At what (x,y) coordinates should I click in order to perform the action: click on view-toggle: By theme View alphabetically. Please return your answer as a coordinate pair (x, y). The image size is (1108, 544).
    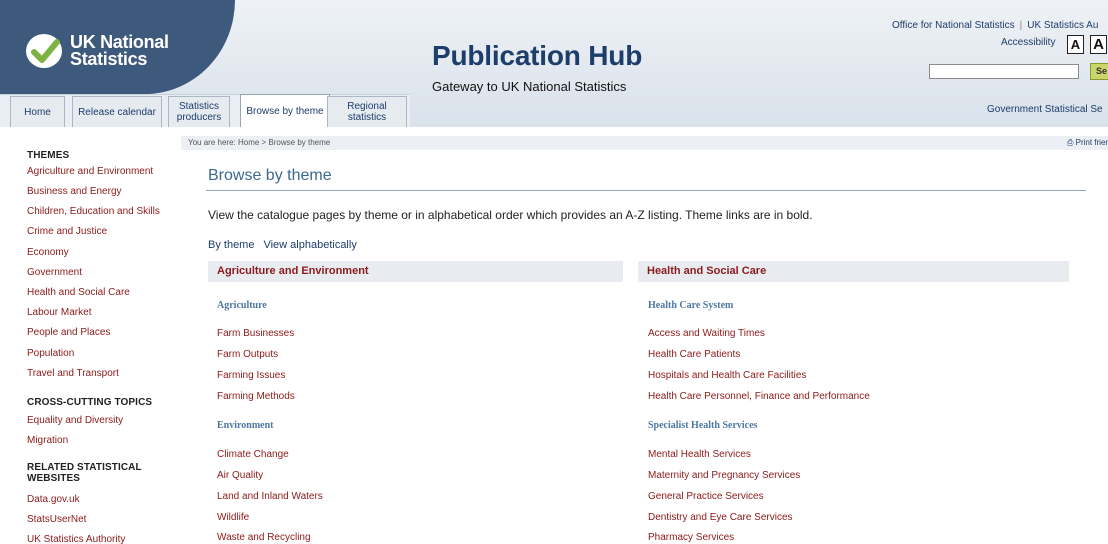
    Looking at the image, I should click on (287, 245).